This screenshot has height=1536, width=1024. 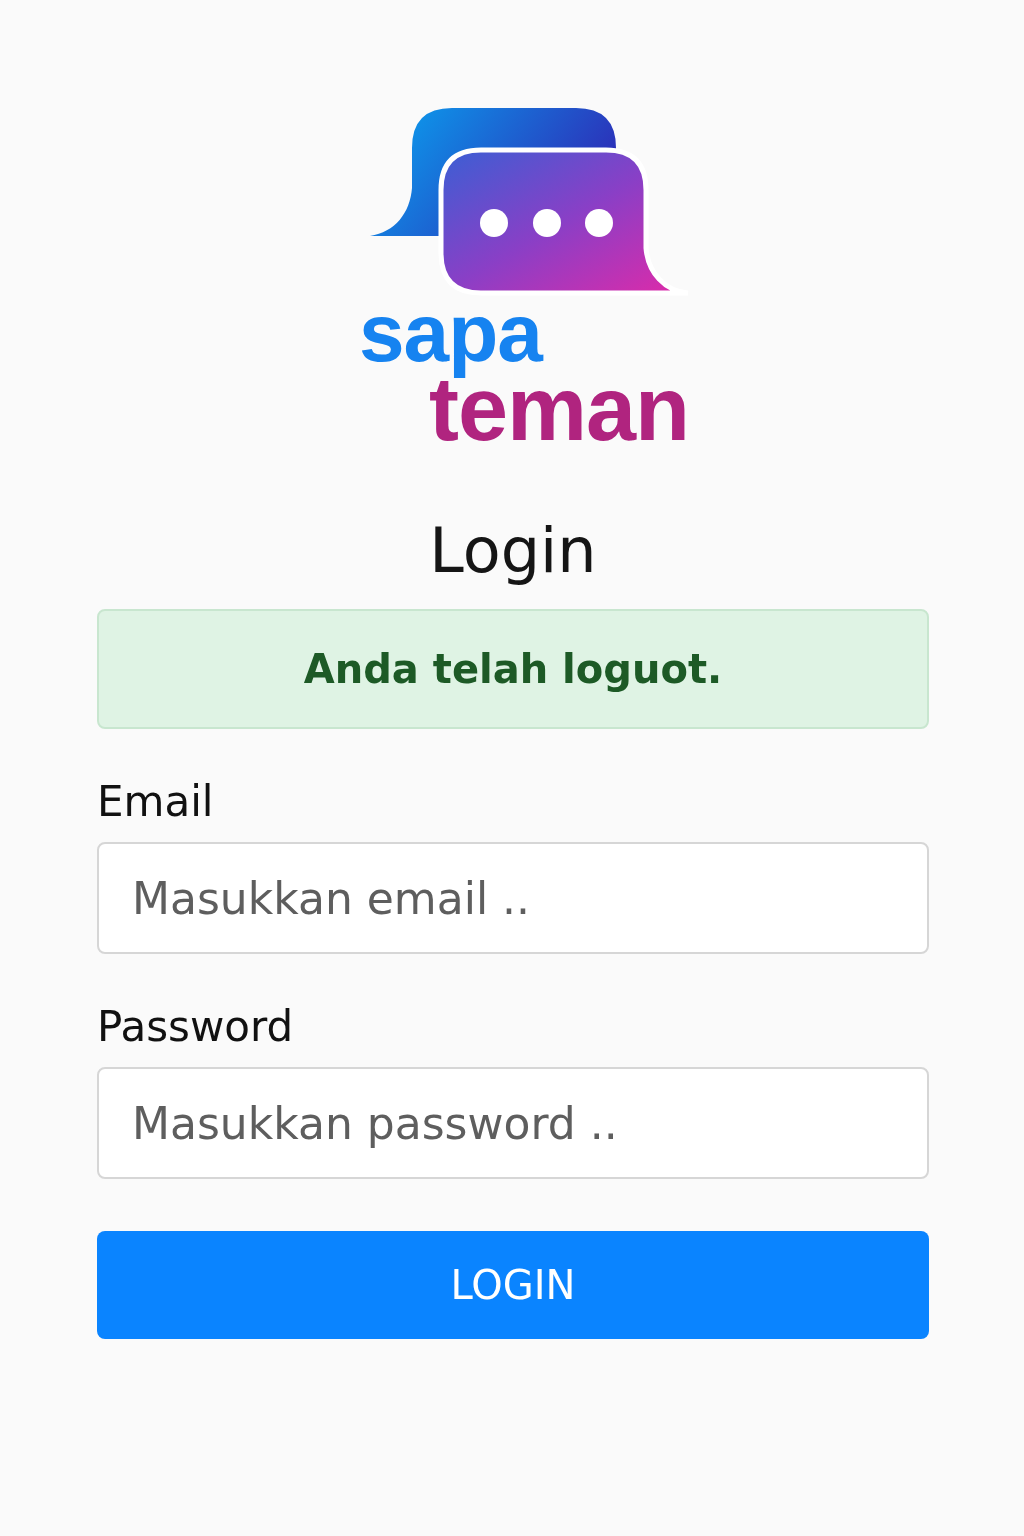 I want to click on field-label: Password, so click(x=195, y=1026).